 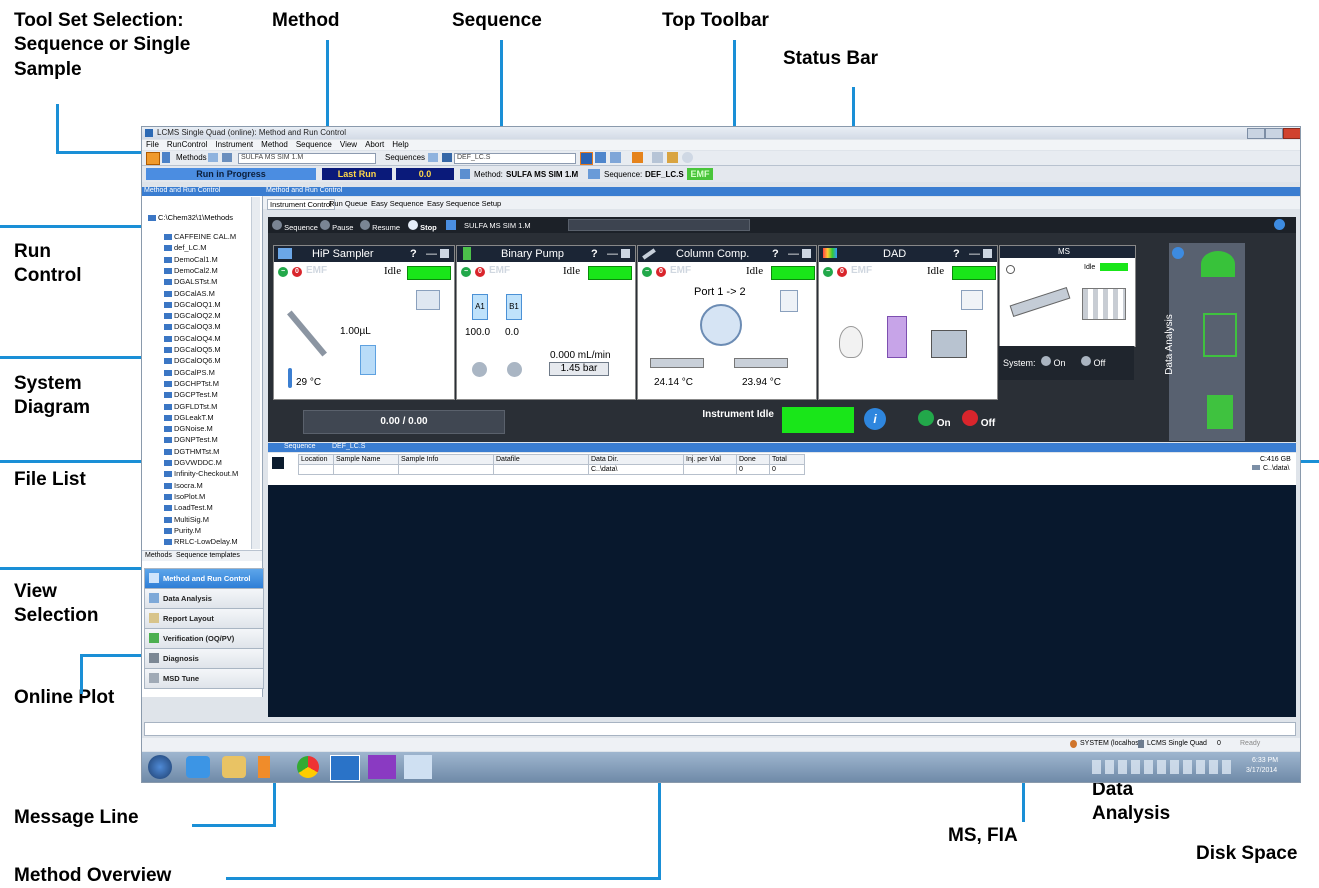 I want to click on file-list-item: Purity.M, so click(x=182, y=530).